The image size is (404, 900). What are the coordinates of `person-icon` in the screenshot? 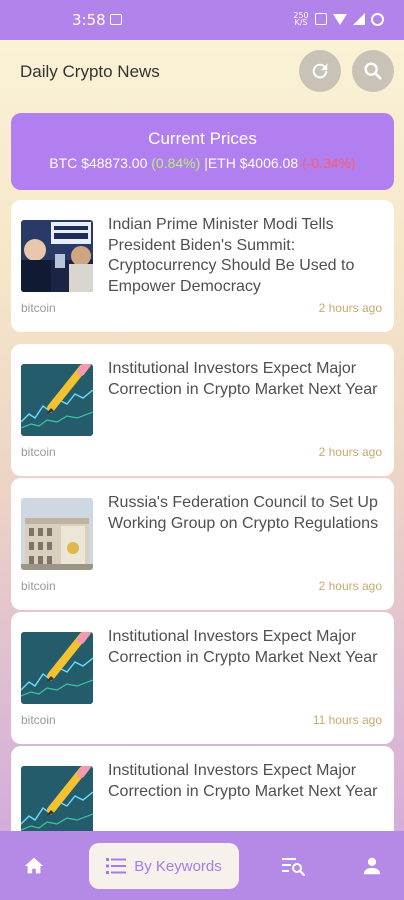 It's located at (372, 865).